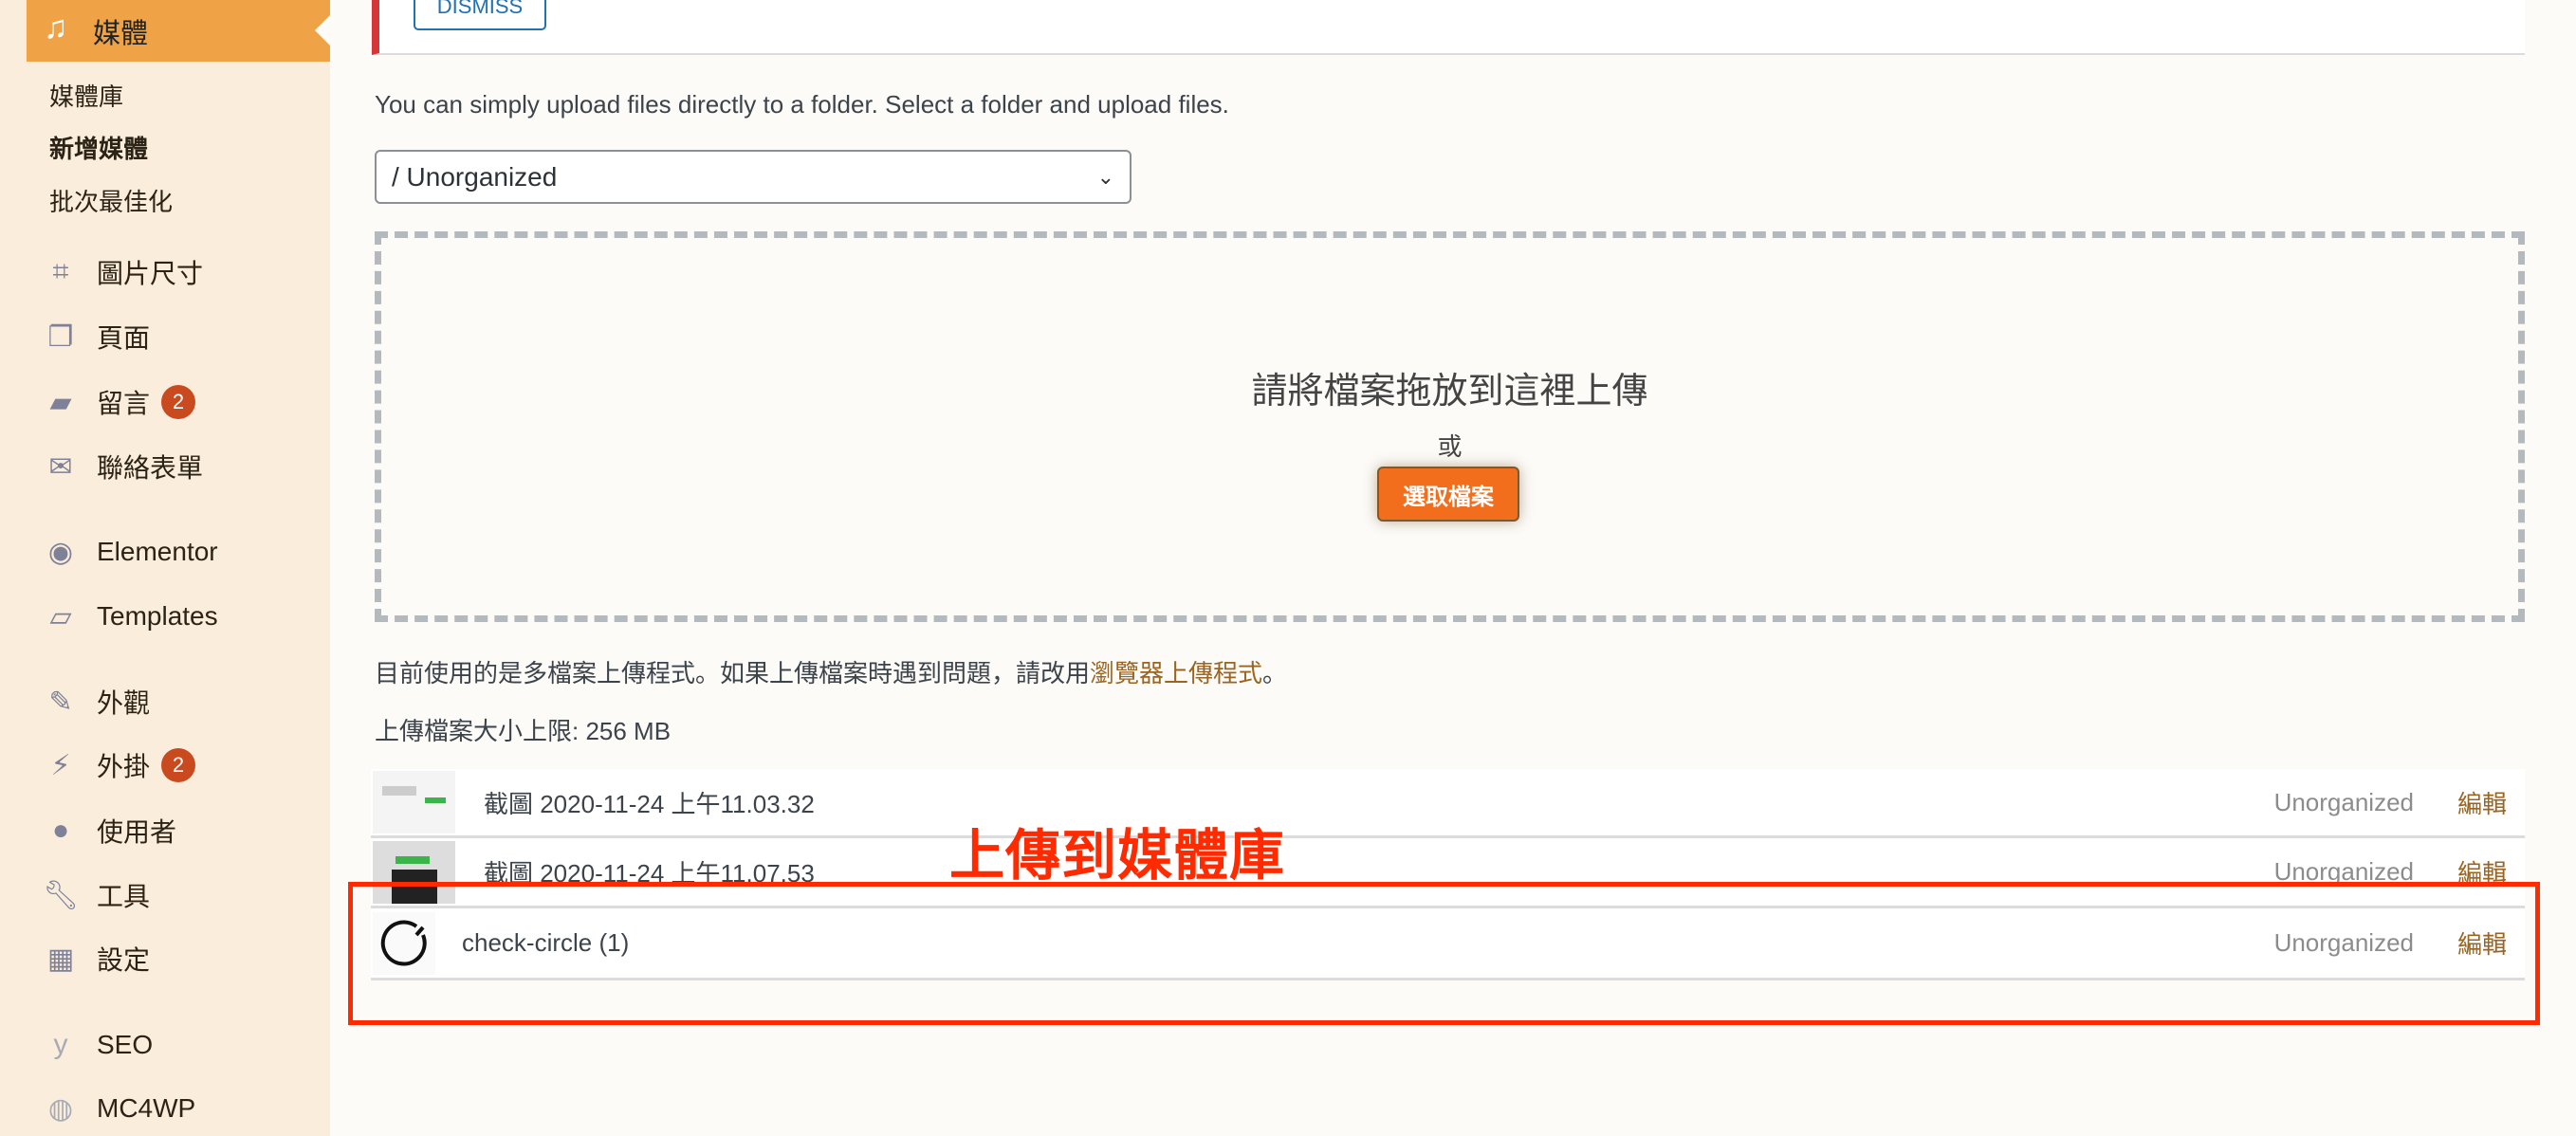 The width and height of the screenshot is (2576, 1136). Describe the element at coordinates (125, 1044) in the screenshot. I see `sidebar-item-label: SEO` at that location.